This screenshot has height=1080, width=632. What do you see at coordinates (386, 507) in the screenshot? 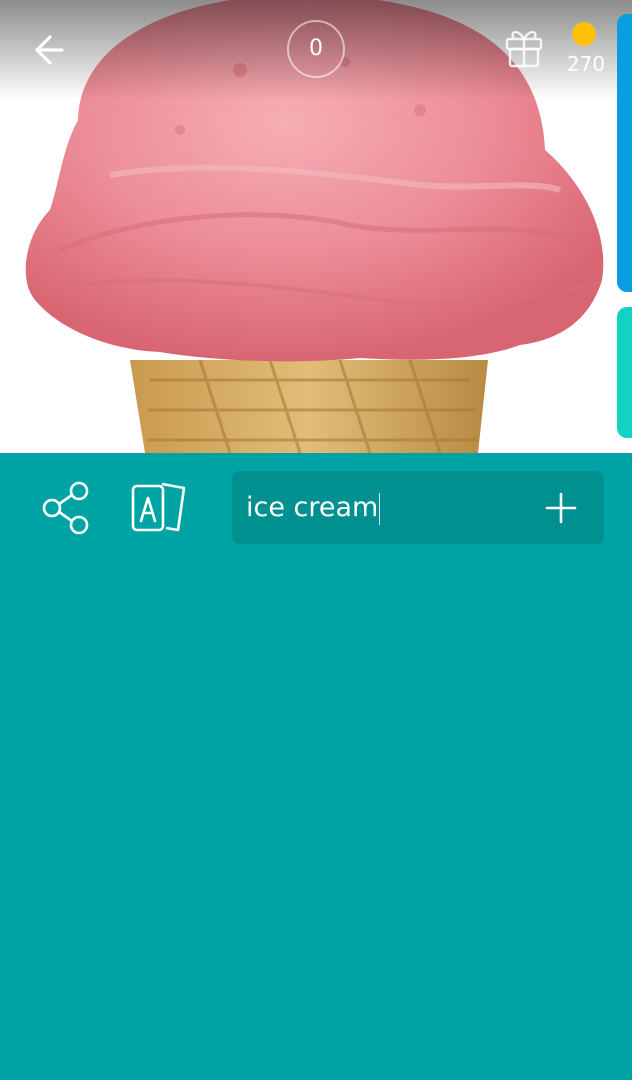
I see `answer-input: ice cream` at bounding box center [386, 507].